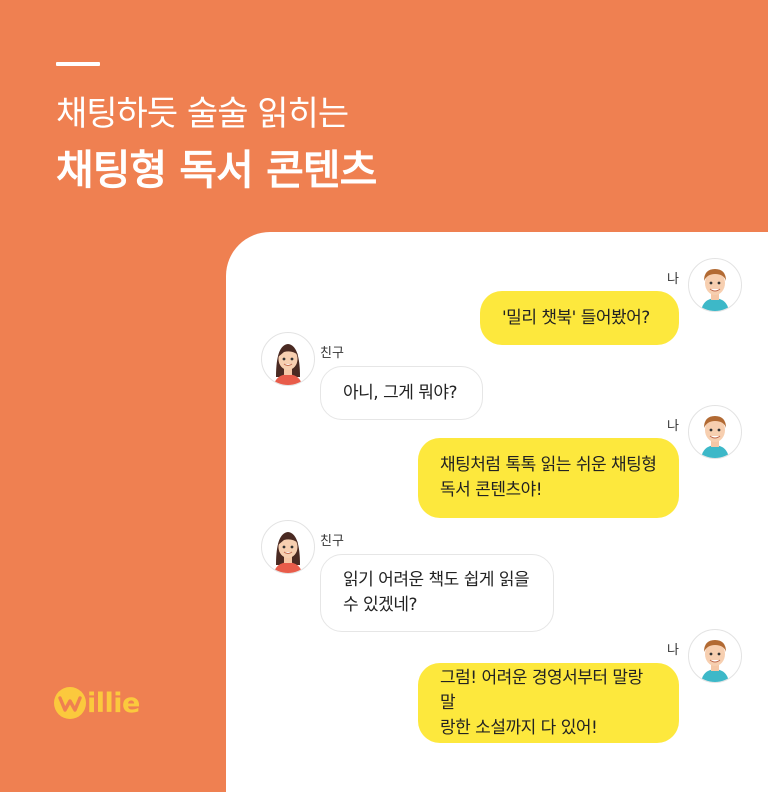 The image size is (768, 792). I want to click on willie-logo: illie, so click(97, 703).